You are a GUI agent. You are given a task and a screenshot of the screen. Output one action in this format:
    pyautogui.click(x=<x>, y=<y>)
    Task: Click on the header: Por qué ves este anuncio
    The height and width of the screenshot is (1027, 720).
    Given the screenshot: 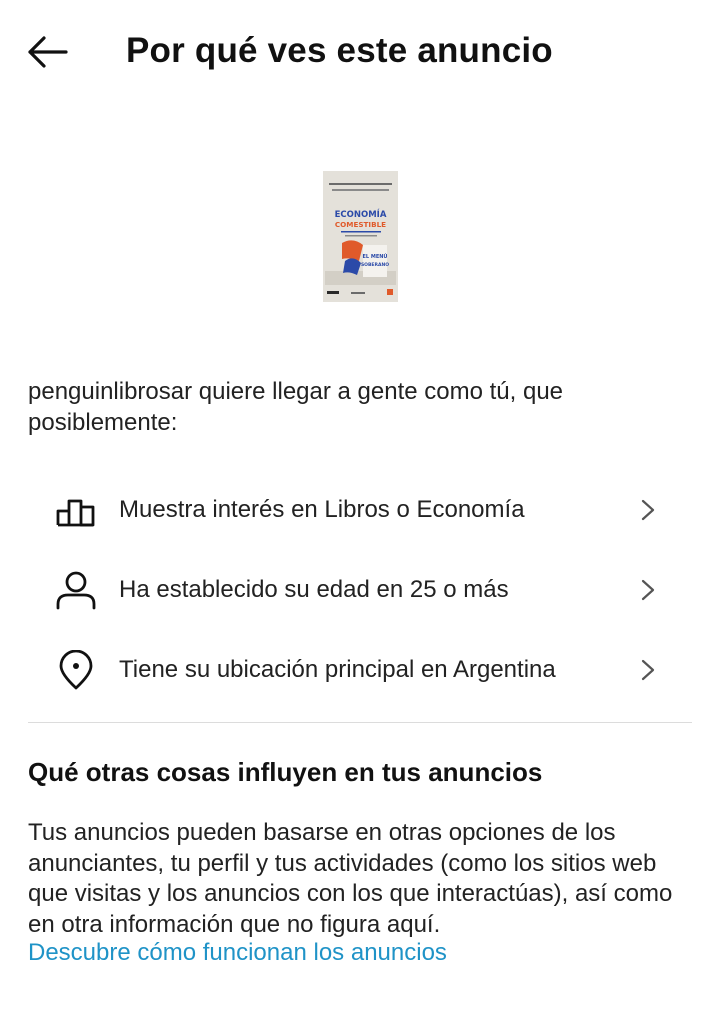 What is the action you would take?
    pyautogui.click(x=360, y=52)
    